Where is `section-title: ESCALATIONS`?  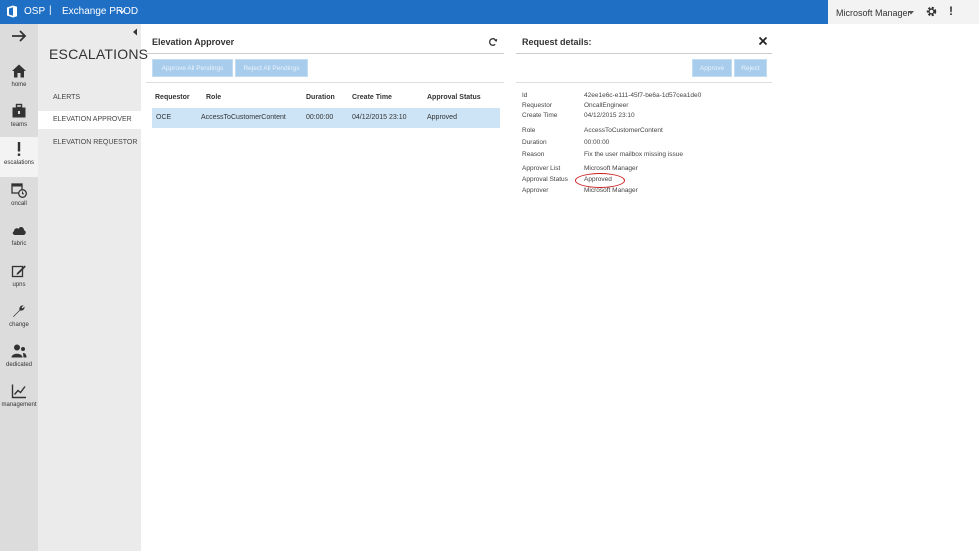
section-title: ESCALATIONS is located at coordinates (99, 54).